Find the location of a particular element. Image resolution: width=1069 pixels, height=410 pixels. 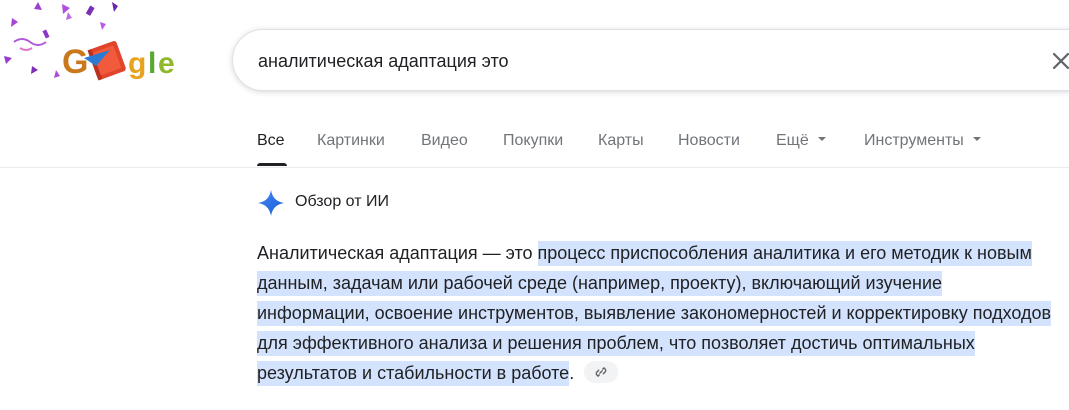

search-input is located at coordinates (638, 61).